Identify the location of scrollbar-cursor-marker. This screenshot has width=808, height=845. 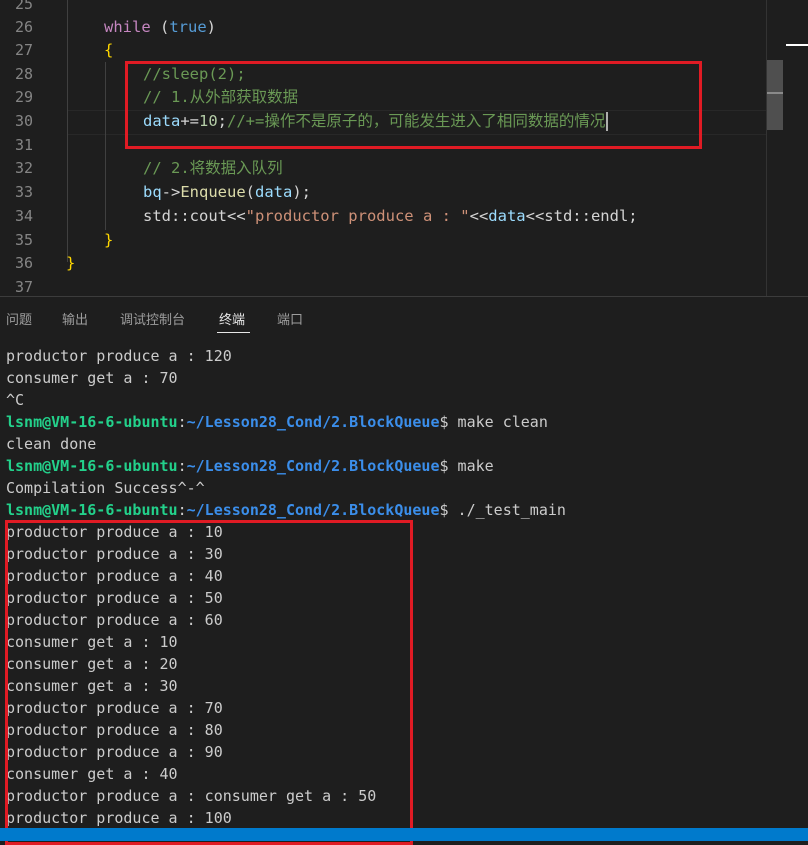
(775, 93).